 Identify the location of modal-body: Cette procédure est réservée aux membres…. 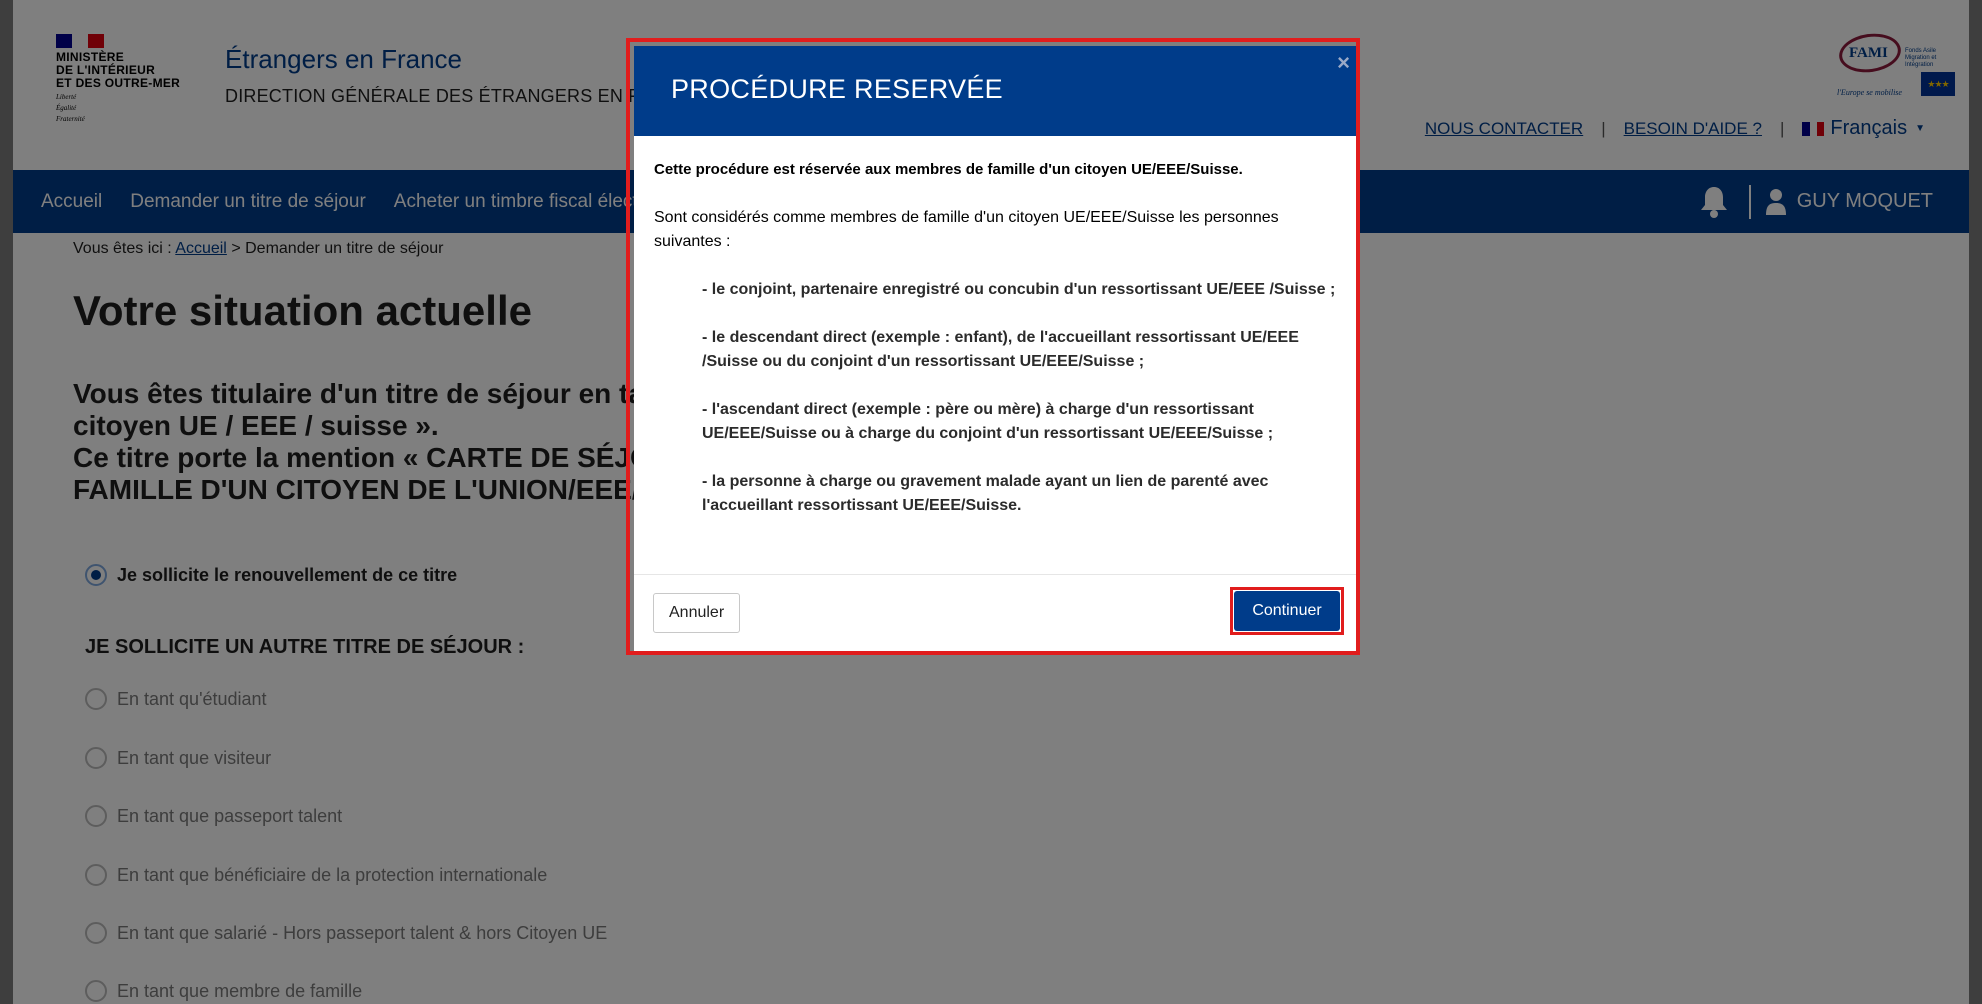
(995, 327).